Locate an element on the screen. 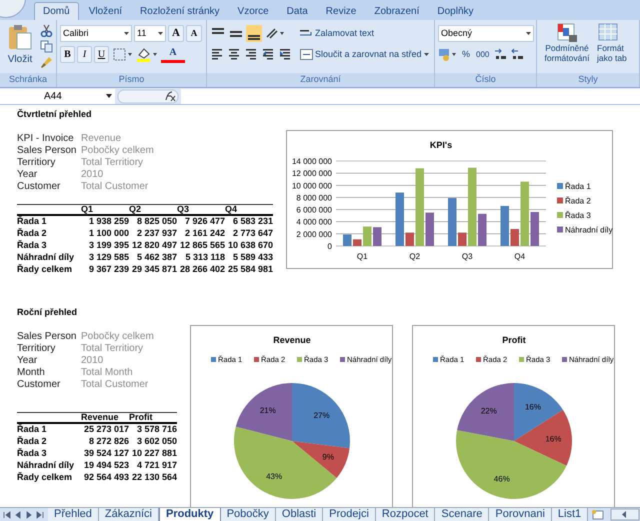  filter-label: Month is located at coordinates (31, 373).